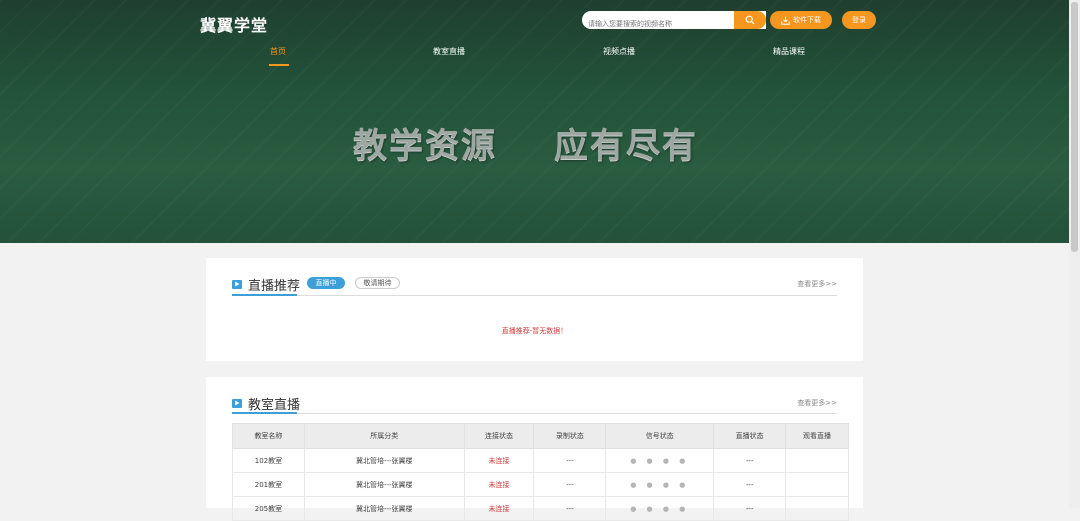  Describe the element at coordinates (499, 436) in the screenshot. I see `col-connection-status: 连接状态` at that location.